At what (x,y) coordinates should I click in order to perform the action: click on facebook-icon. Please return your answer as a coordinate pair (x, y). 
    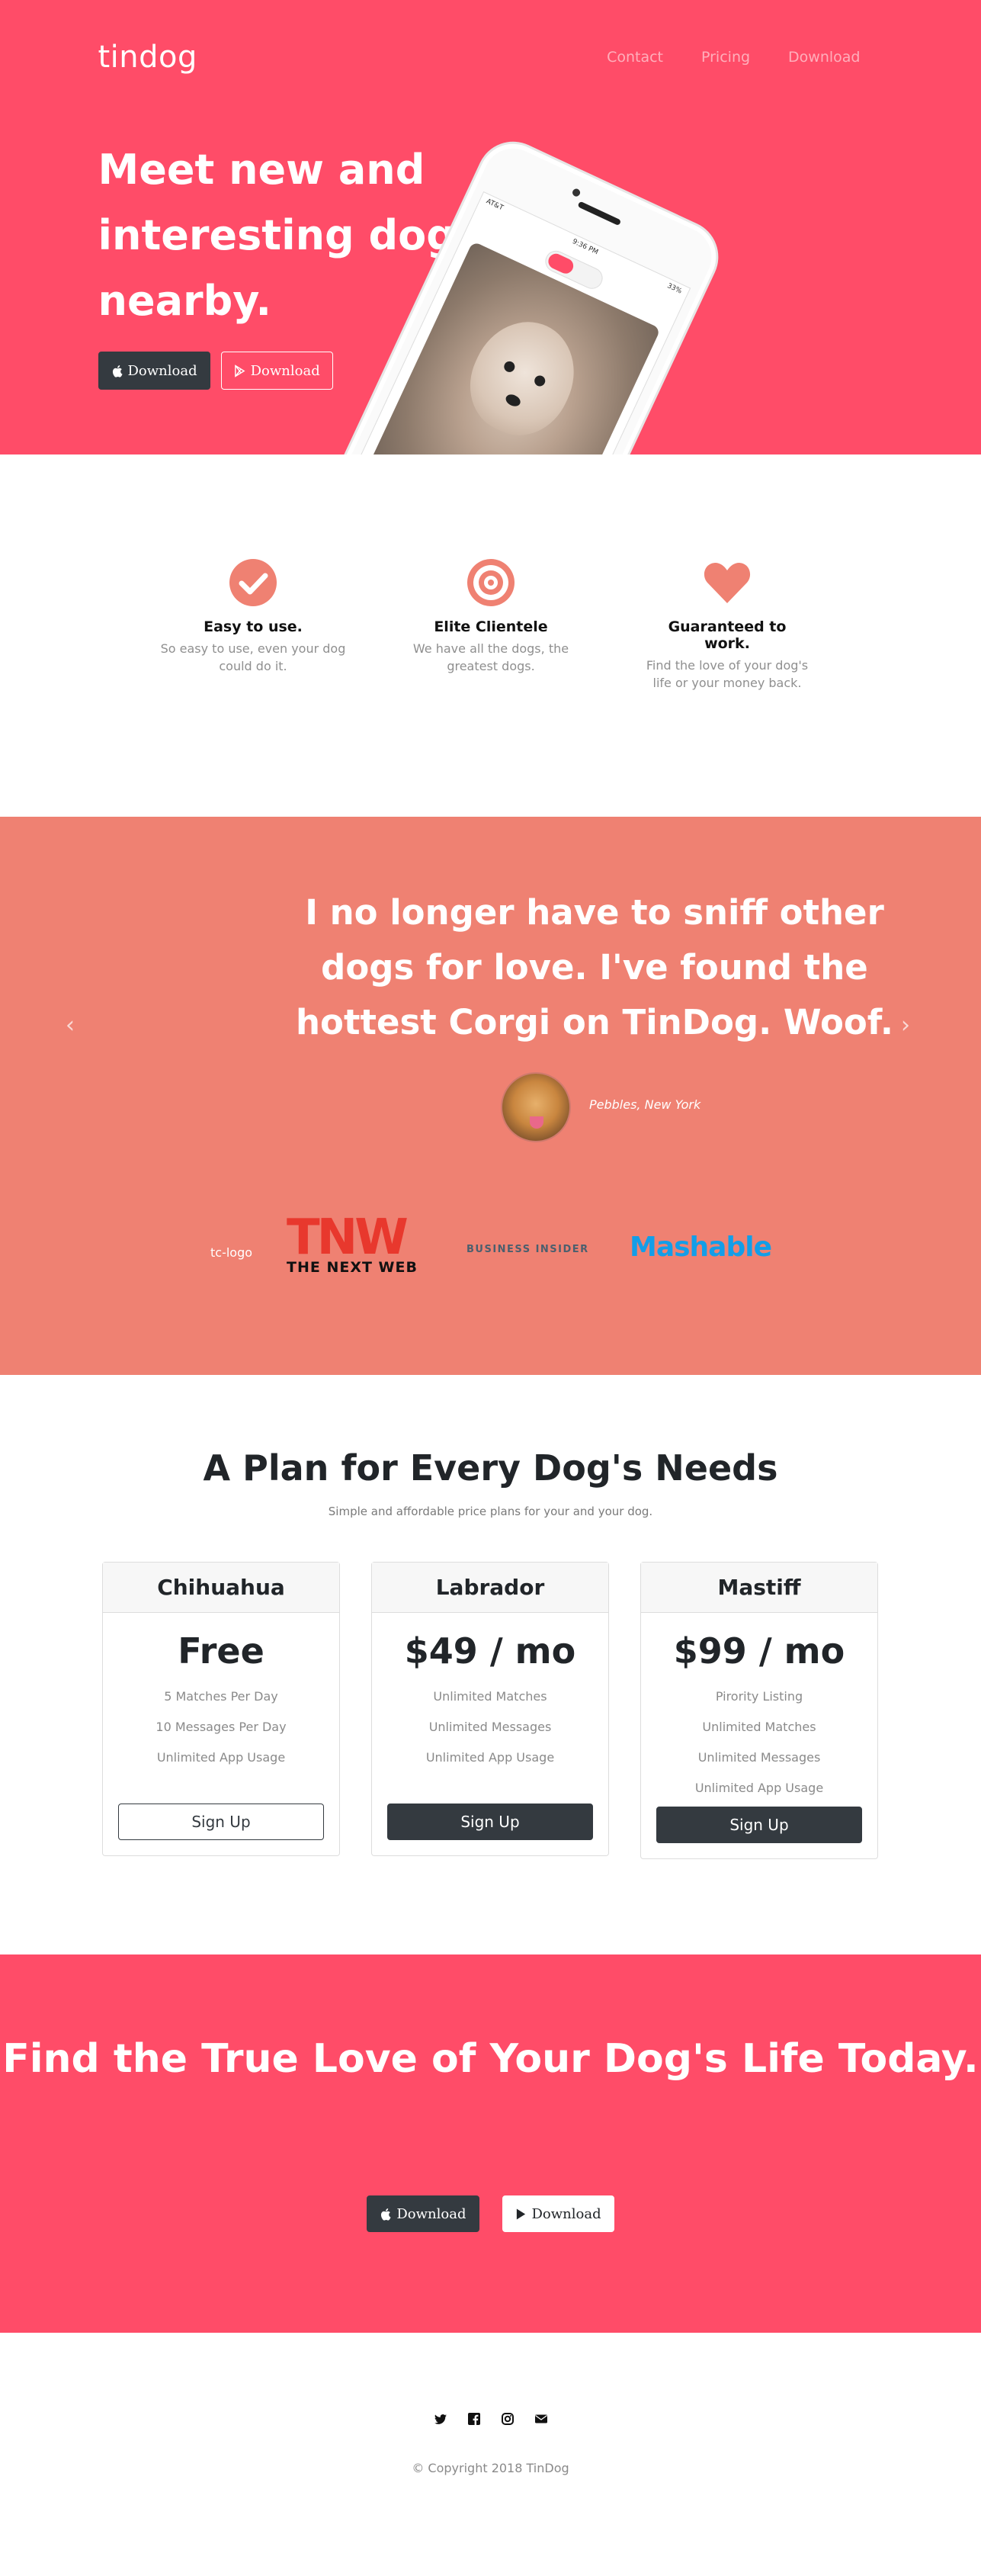
    Looking at the image, I should click on (473, 2419).